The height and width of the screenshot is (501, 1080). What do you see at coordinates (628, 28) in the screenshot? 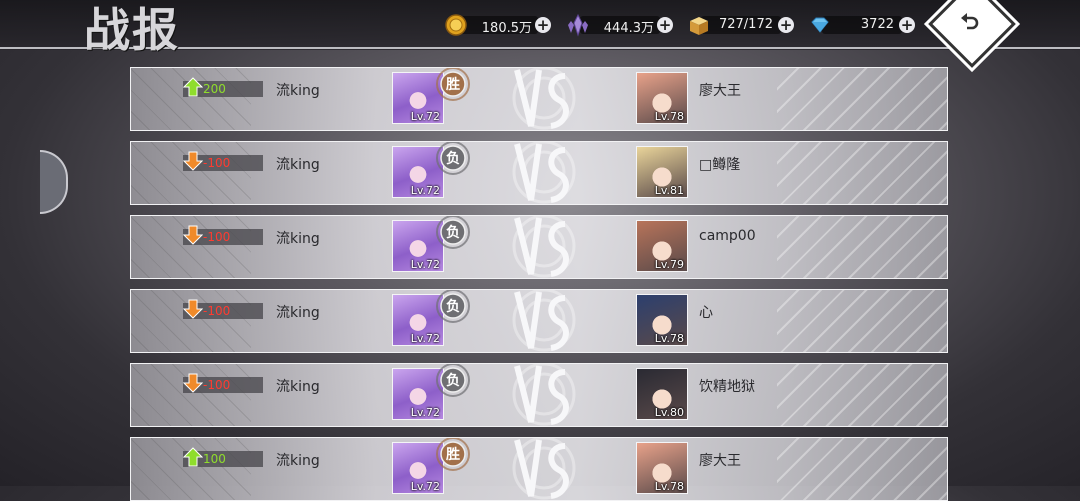
I see `crystal-value: 444.3万` at bounding box center [628, 28].